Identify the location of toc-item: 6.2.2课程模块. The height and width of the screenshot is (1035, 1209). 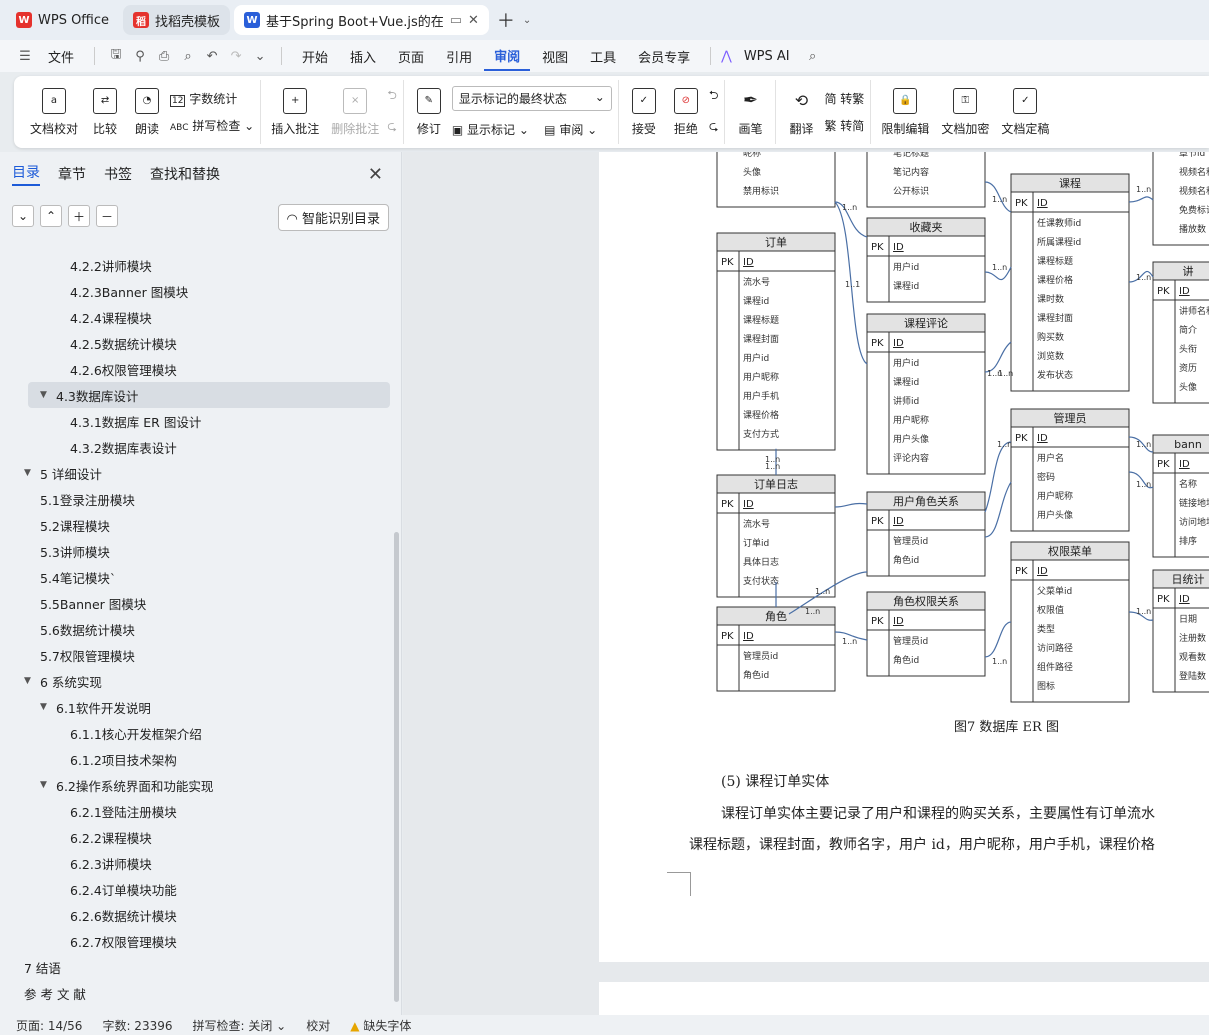
(201, 837).